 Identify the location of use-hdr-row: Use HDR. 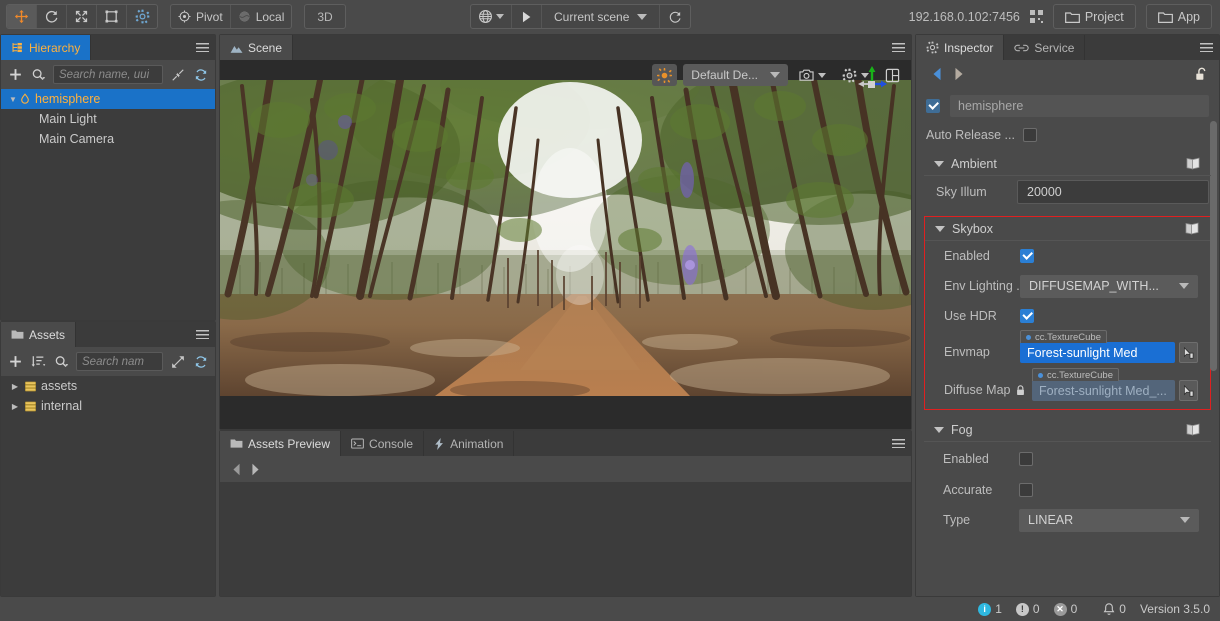
(1067, 316).